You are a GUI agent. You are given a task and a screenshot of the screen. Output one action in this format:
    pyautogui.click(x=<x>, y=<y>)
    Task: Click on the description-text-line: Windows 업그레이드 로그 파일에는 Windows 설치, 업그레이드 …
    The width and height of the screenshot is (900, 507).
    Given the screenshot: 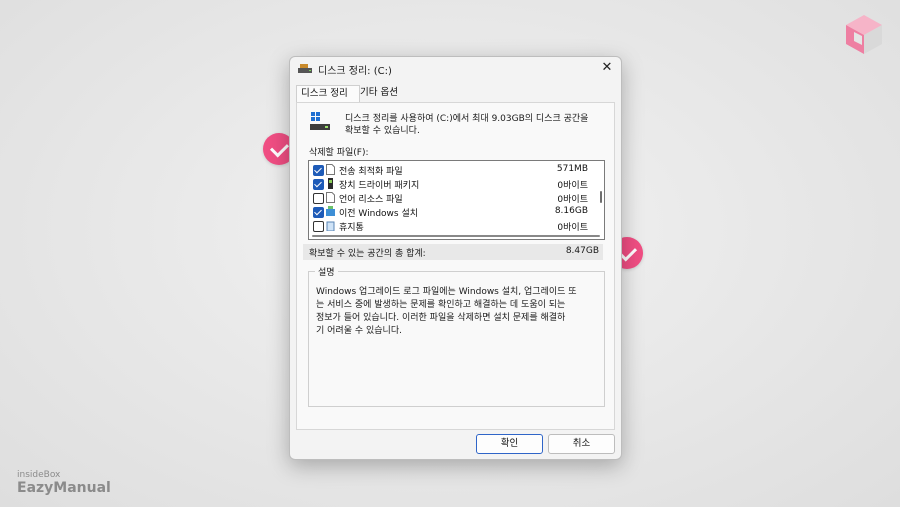 What is the action you would take?
    pyautogui.click(x=446, y=292)
    